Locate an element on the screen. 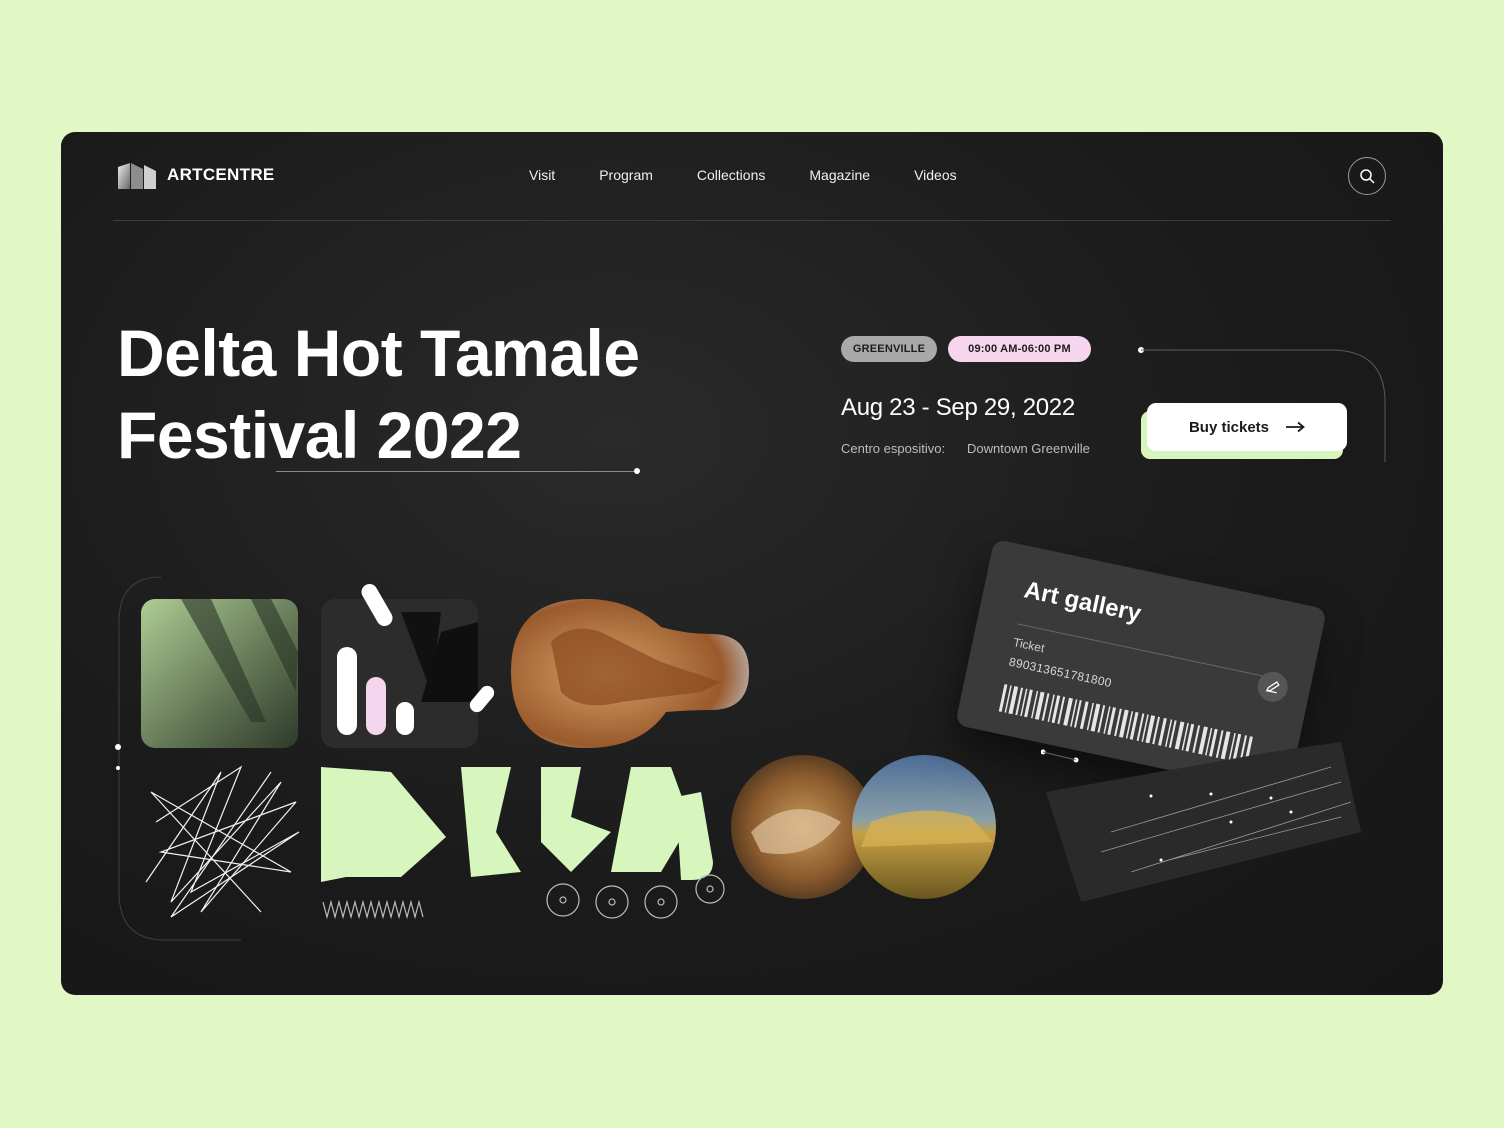 The image size is (1504, 1128). time-badge: 09:00 AM-06:00 PM is located at coordinates (1019, 349).